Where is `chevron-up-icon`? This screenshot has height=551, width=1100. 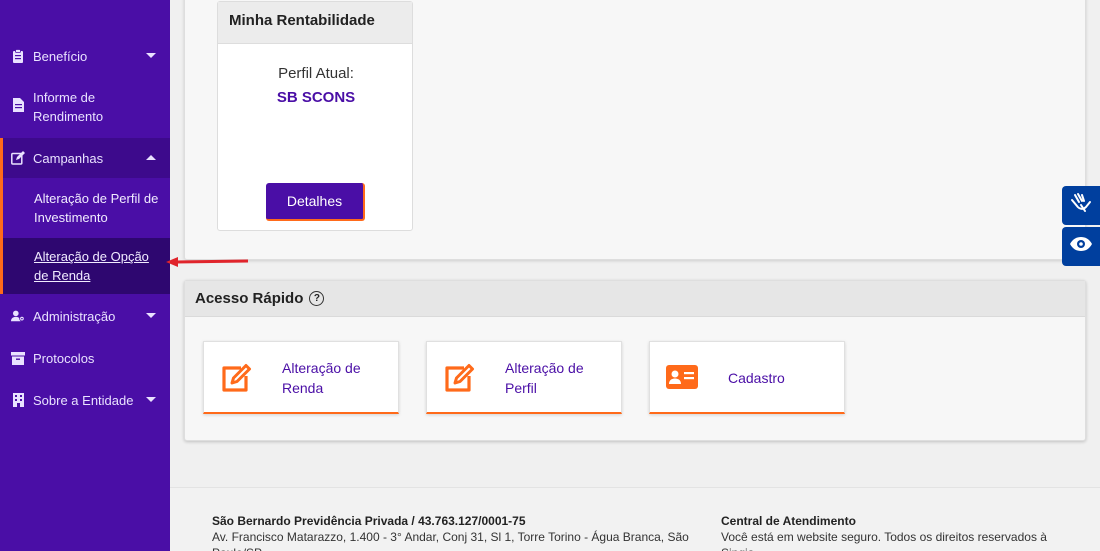
chevron-up-icon is located at coordinates (151, 157).